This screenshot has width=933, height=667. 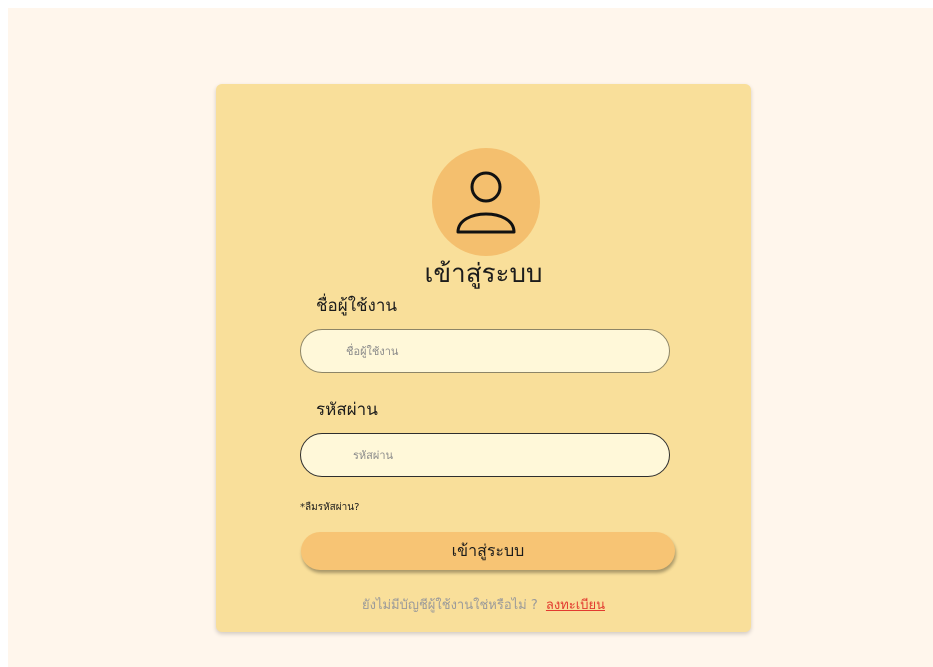 What do you see at coordinates (329, 507) in the screenshot?
I see `forgot-password-link: *ลืมรหัสผ่าน?` at bounding box center [329, 507].